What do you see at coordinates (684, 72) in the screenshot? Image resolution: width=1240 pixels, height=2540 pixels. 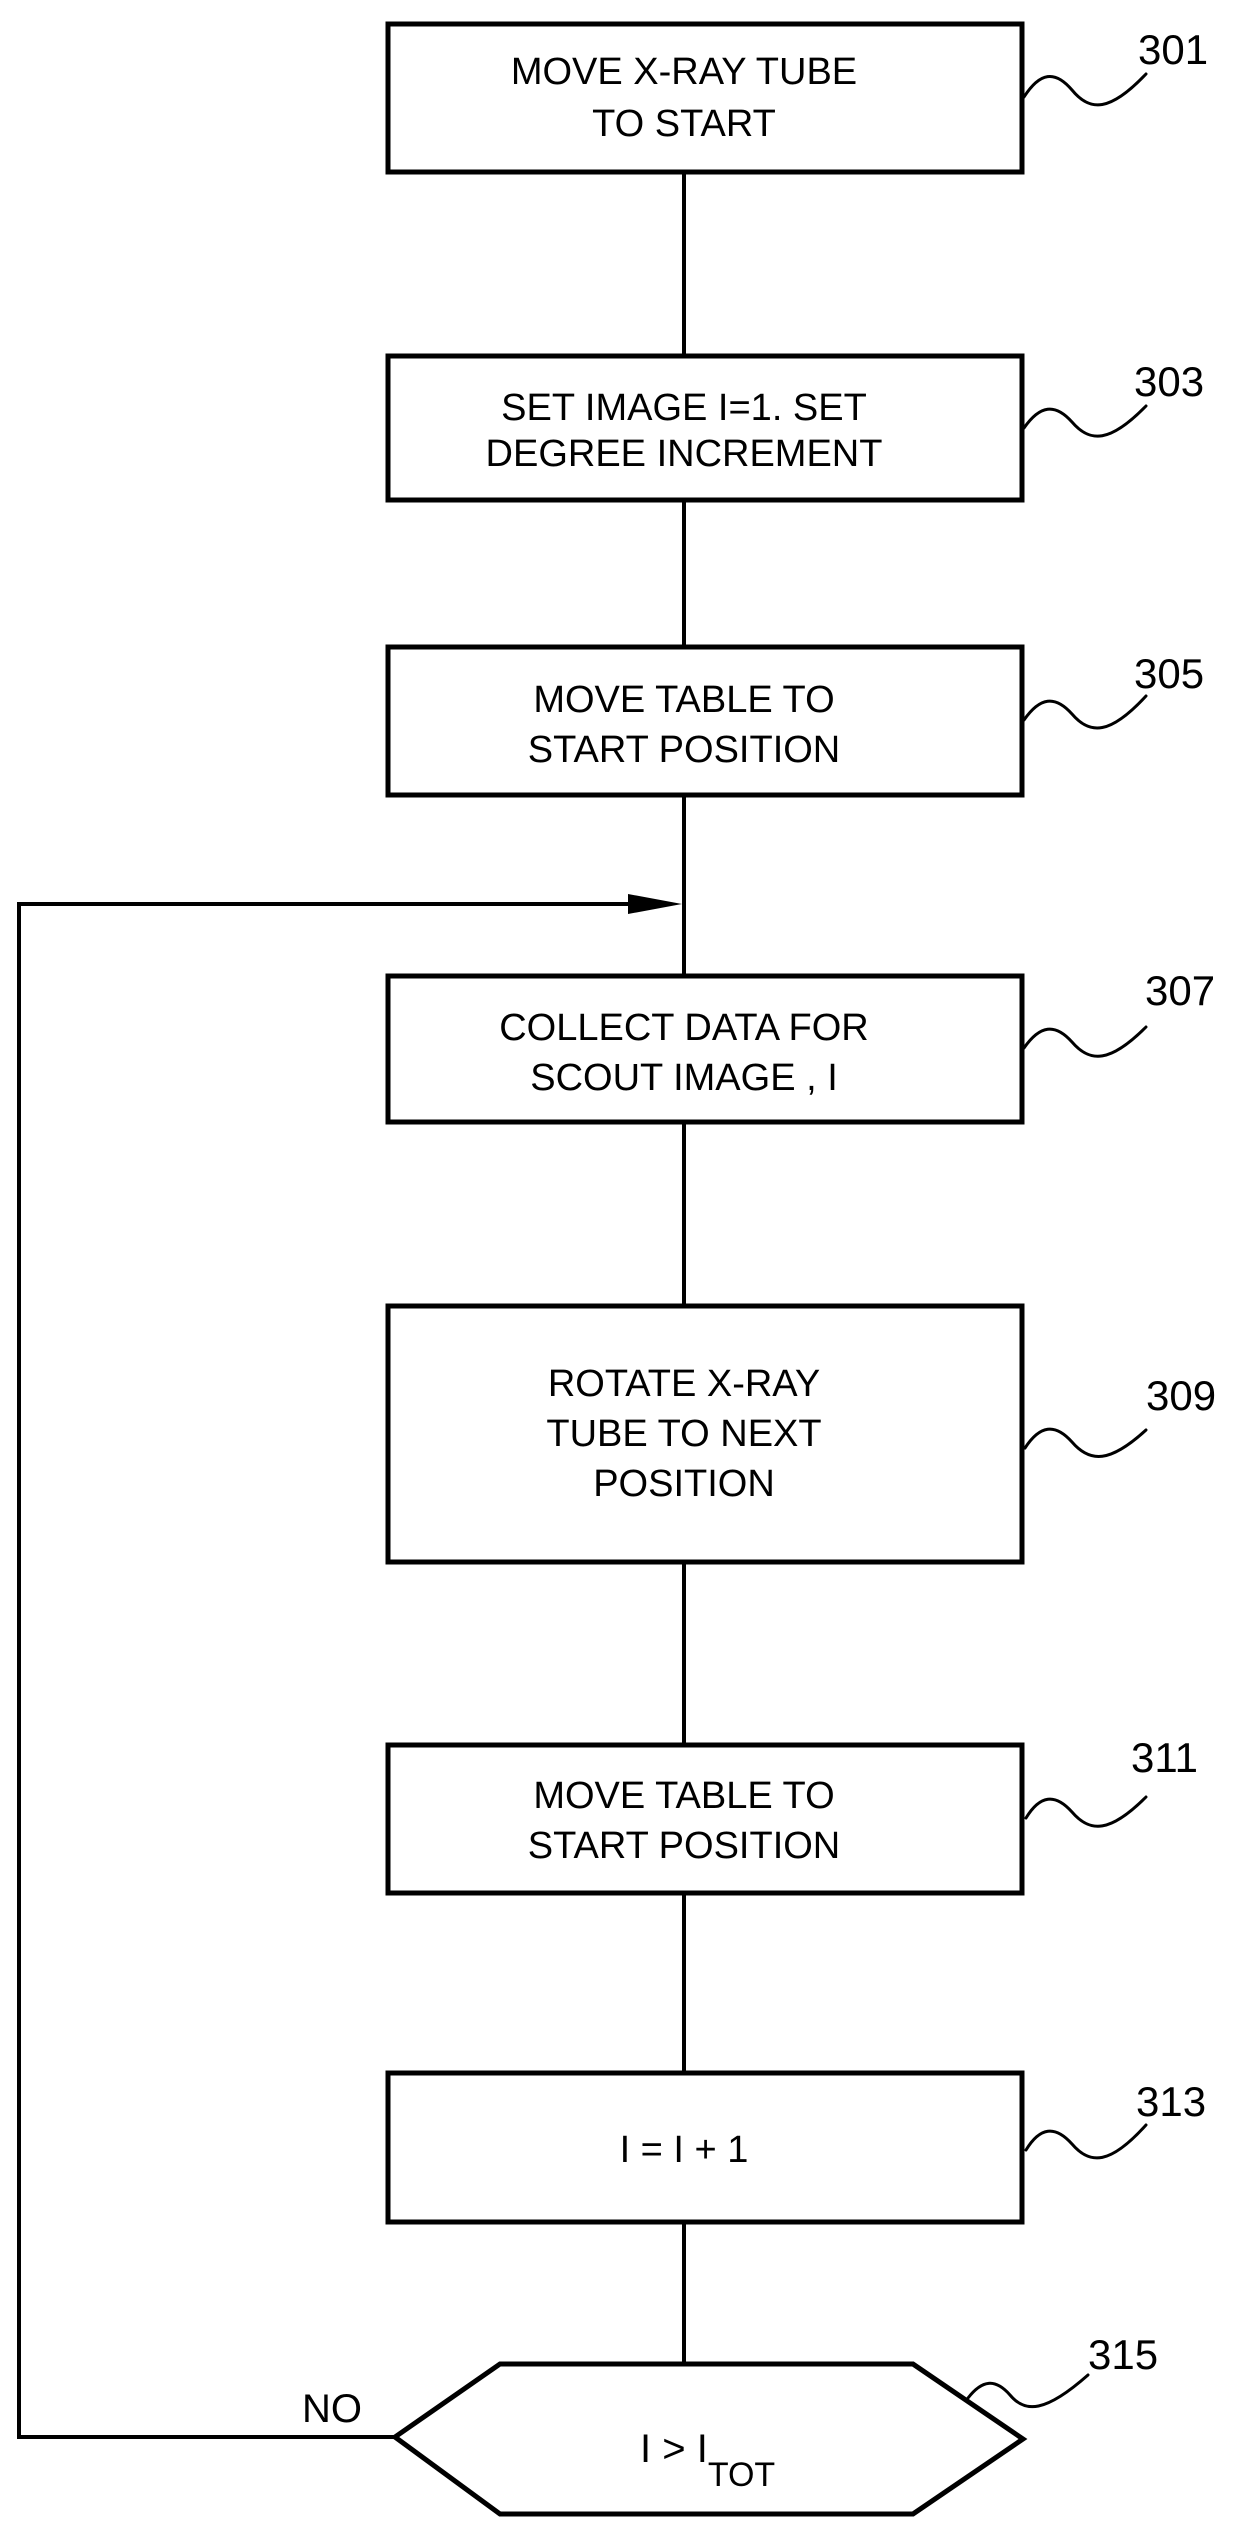 I see `step-text-line: MOVE X-RAY TUBE` at bounding box center [684, 72].